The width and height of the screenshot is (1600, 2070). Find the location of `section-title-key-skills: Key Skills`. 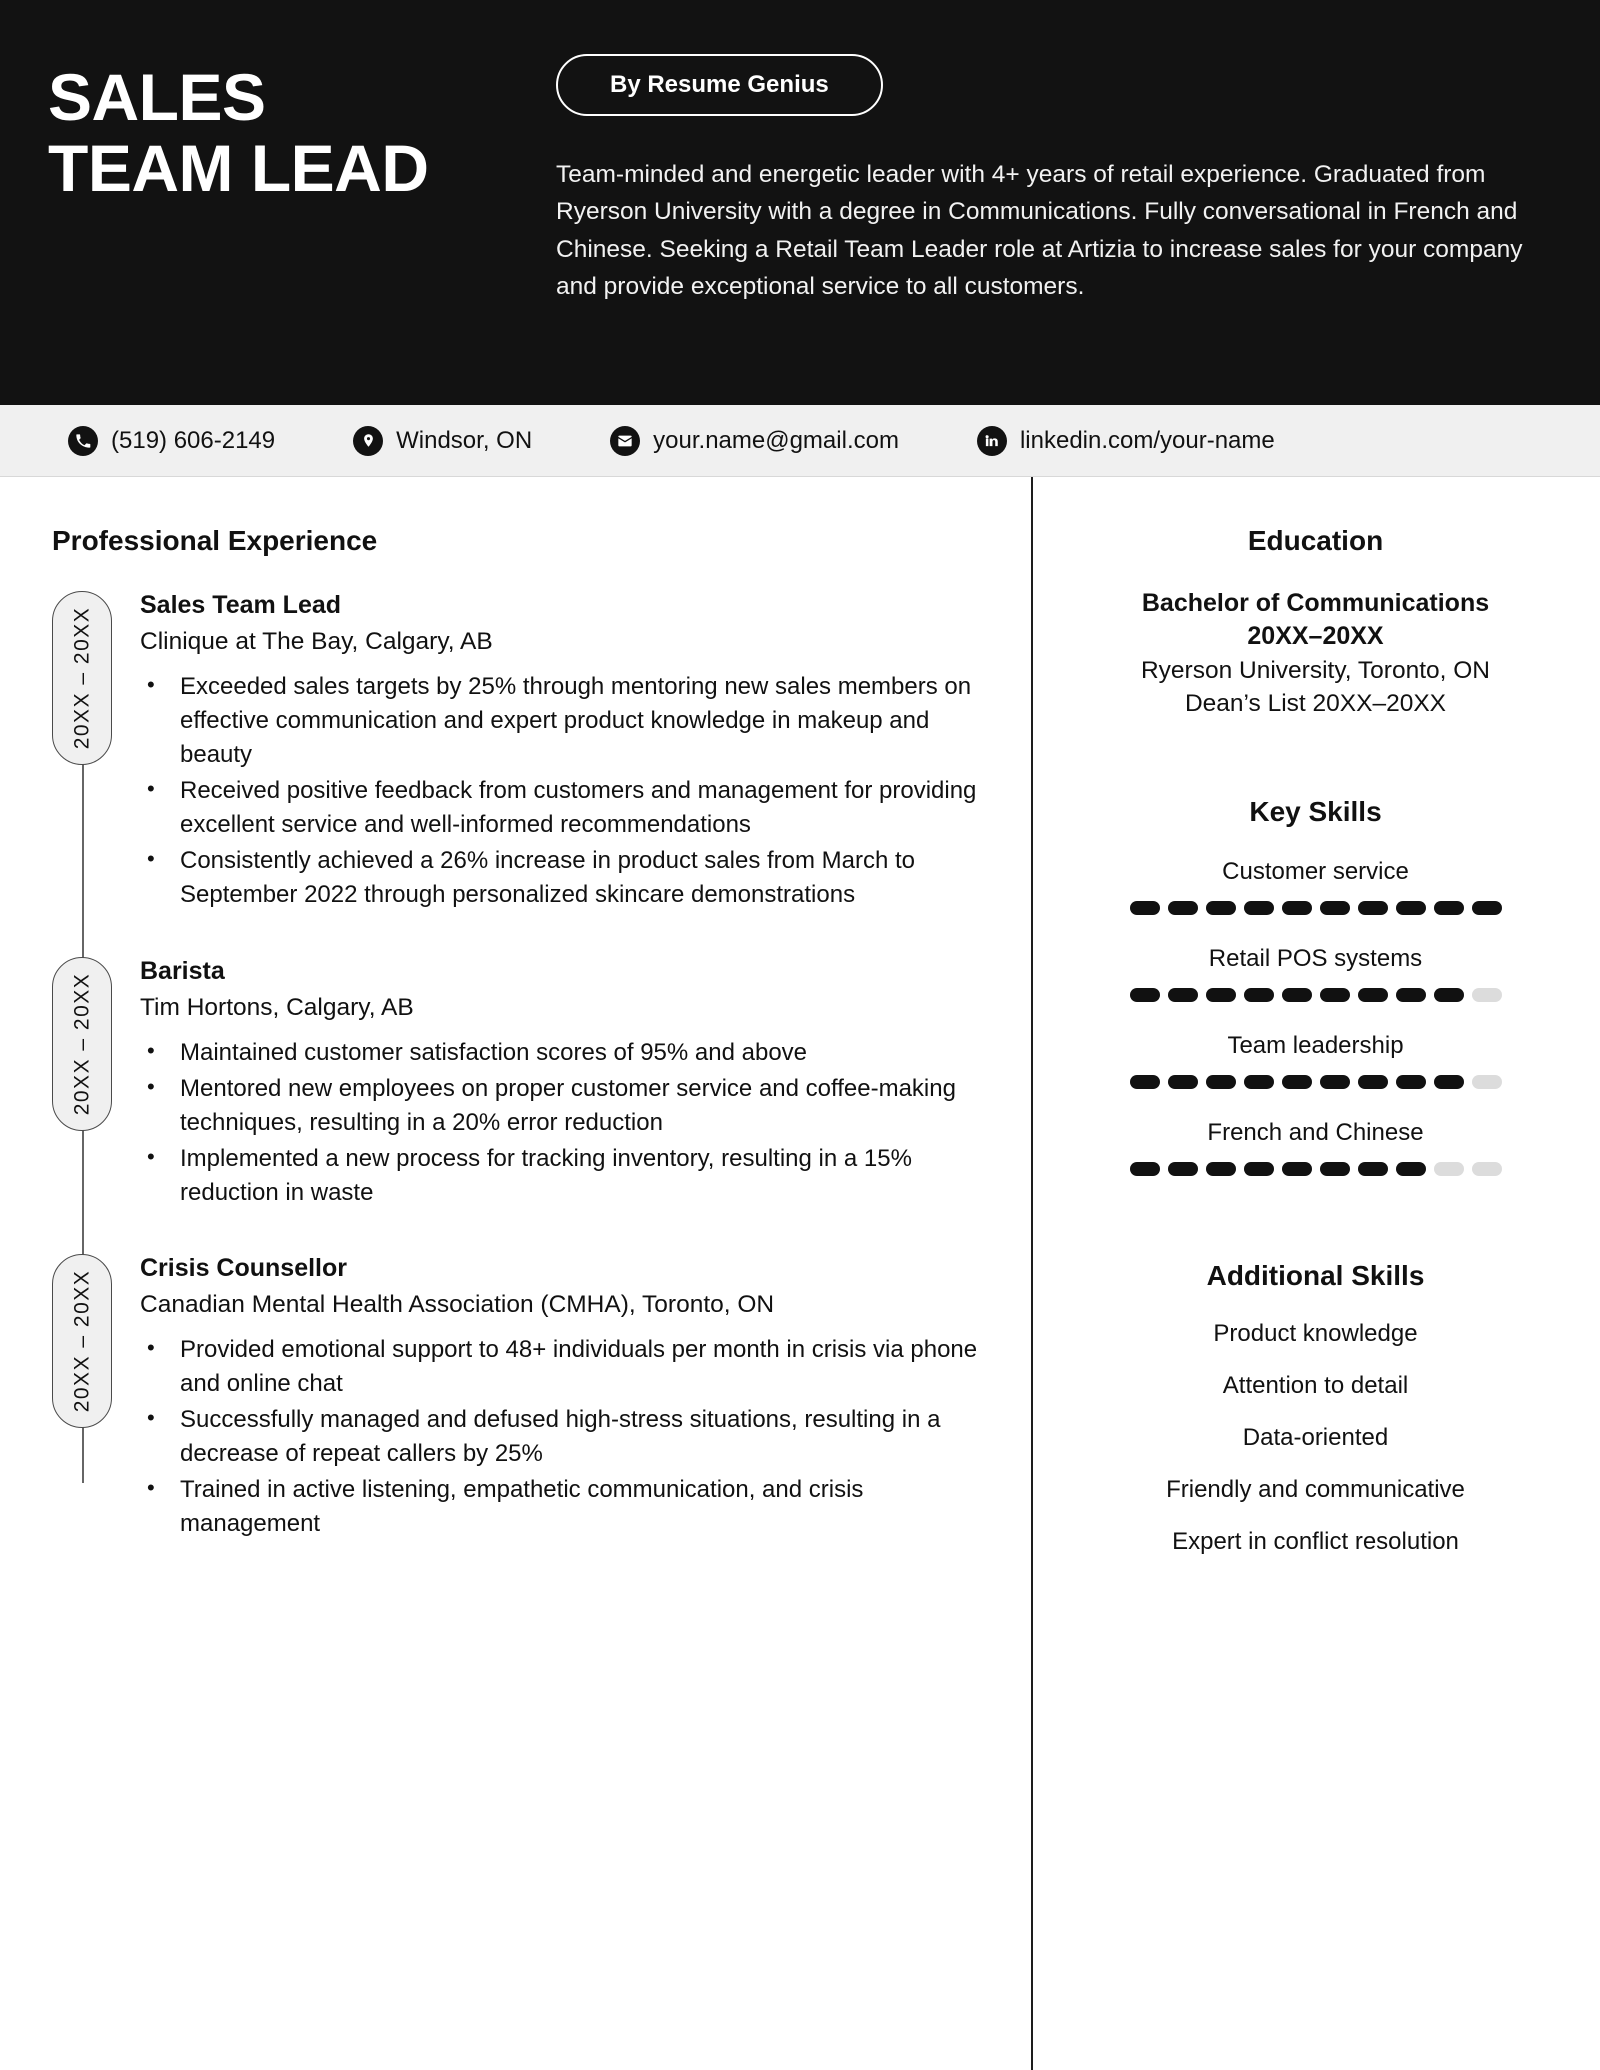

section-title-key-skills: Key Skills is located at coordinates (1315, 811).